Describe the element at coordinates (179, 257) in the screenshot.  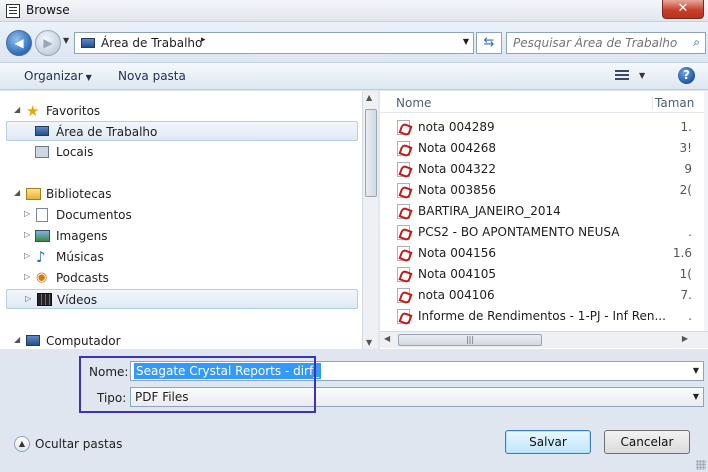
I see `nav-item-musicas: ▷ ♪ Músicas` at that location.